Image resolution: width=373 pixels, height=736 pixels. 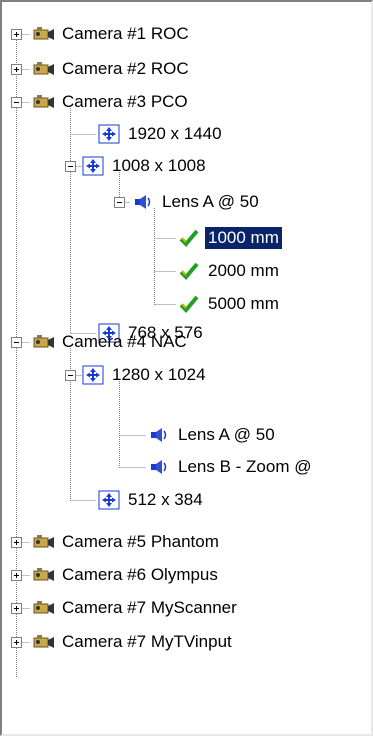 What do you see at coordinates (243, 238) in the screenshot?
I see `distance-label-selected: 1000 mm` at bounding box center [243, 238].